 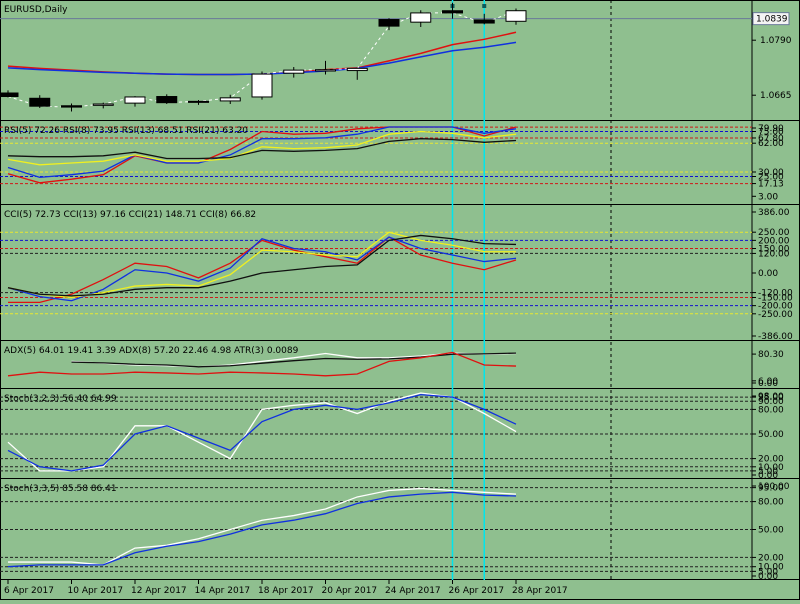 I want to click on x-tick-label: 28 Apr 2017, so click(x=540, y=591).